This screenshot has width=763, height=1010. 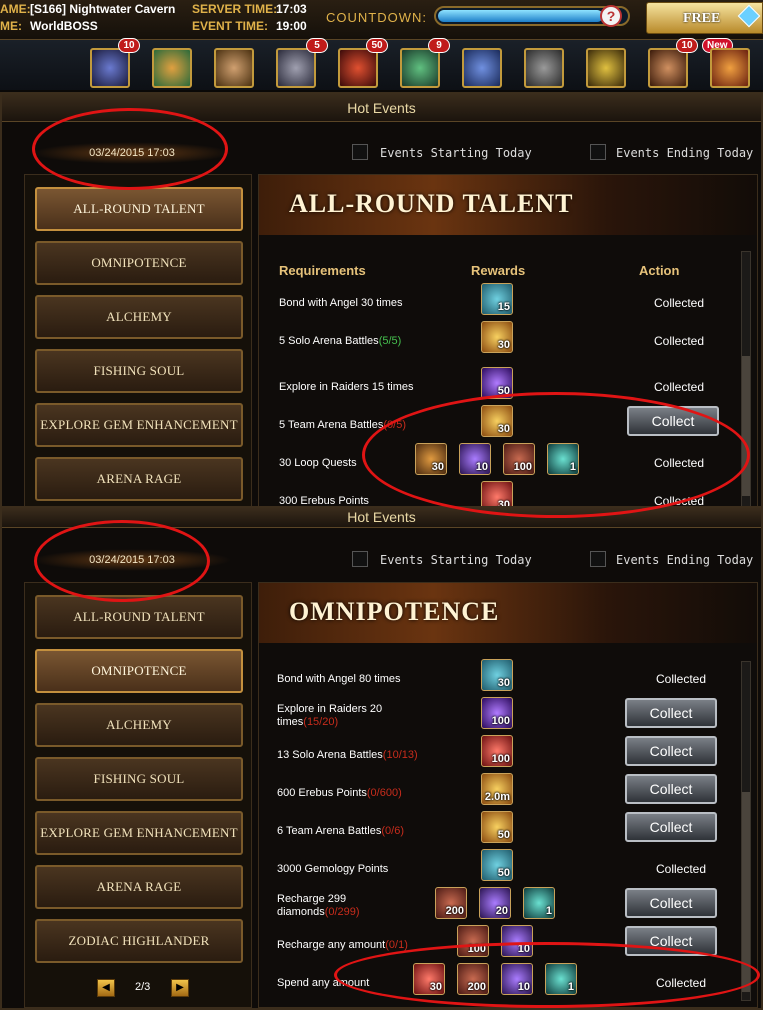 What do you see at coordinates (15, 9) in the screenshot?
I see `server-name-label: AME:` at bounding box center [15, 9].